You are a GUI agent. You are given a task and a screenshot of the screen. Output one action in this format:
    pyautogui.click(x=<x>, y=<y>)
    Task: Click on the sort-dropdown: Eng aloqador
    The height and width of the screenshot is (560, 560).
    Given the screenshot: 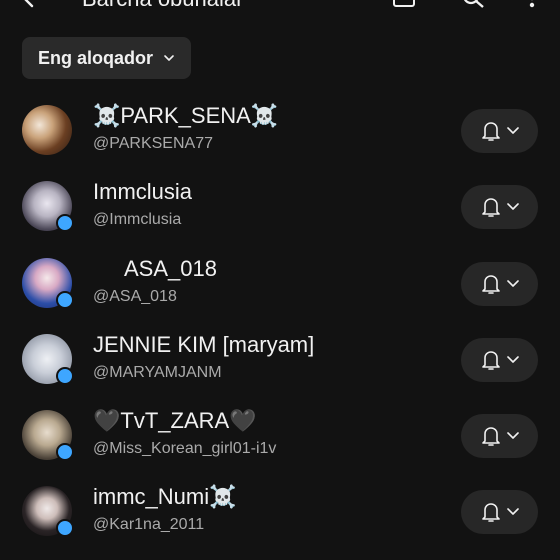 What is the action you would take?
    pyautogui.click(x=107, y=58)
    